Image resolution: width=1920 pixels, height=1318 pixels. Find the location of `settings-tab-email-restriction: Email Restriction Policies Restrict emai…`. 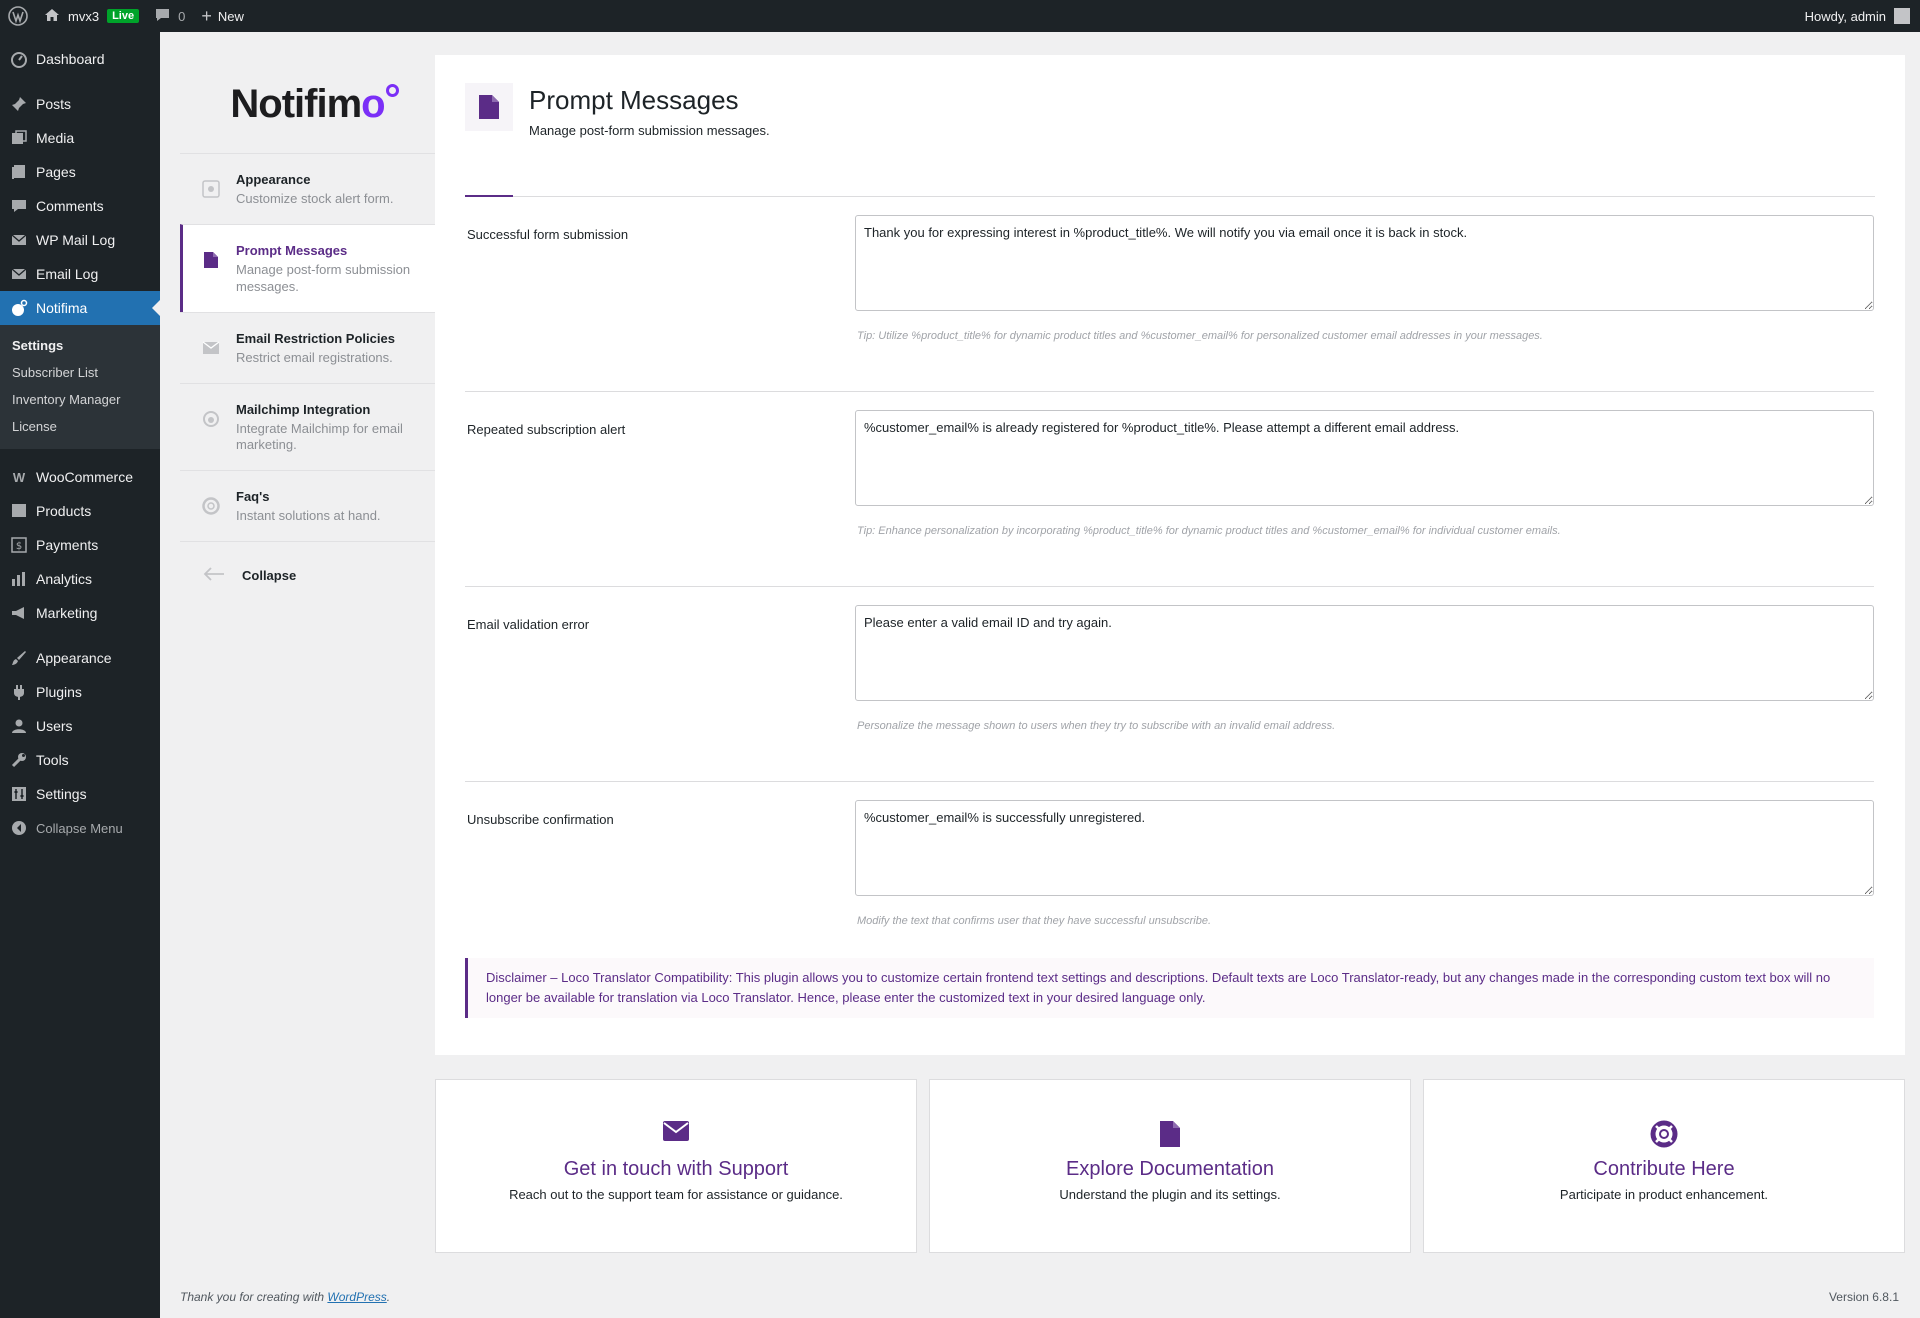

settings-tab-email-restriction: Email Restriction Policies Restrict emai… is located at coordinates (307, 347).